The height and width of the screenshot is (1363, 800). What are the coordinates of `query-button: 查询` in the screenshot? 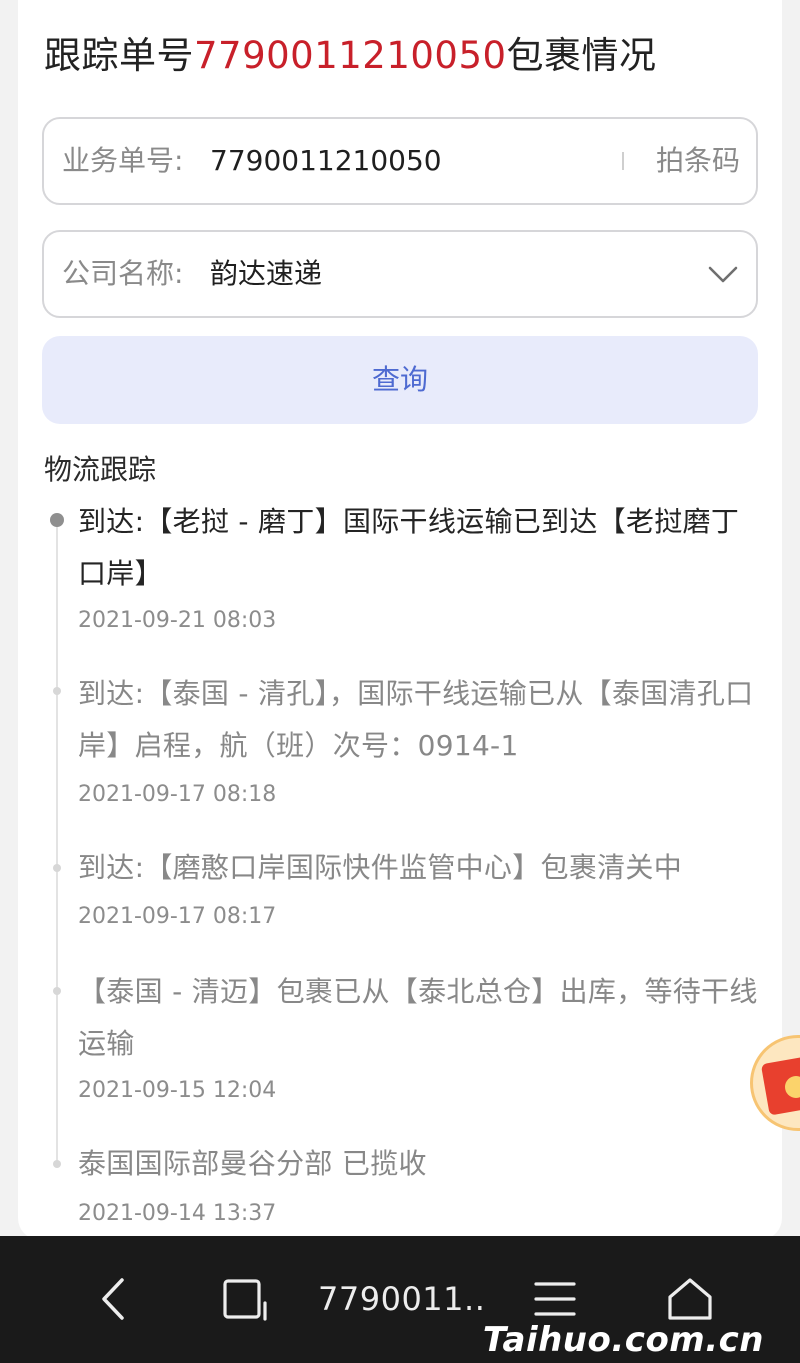 It's located at (400, 380).